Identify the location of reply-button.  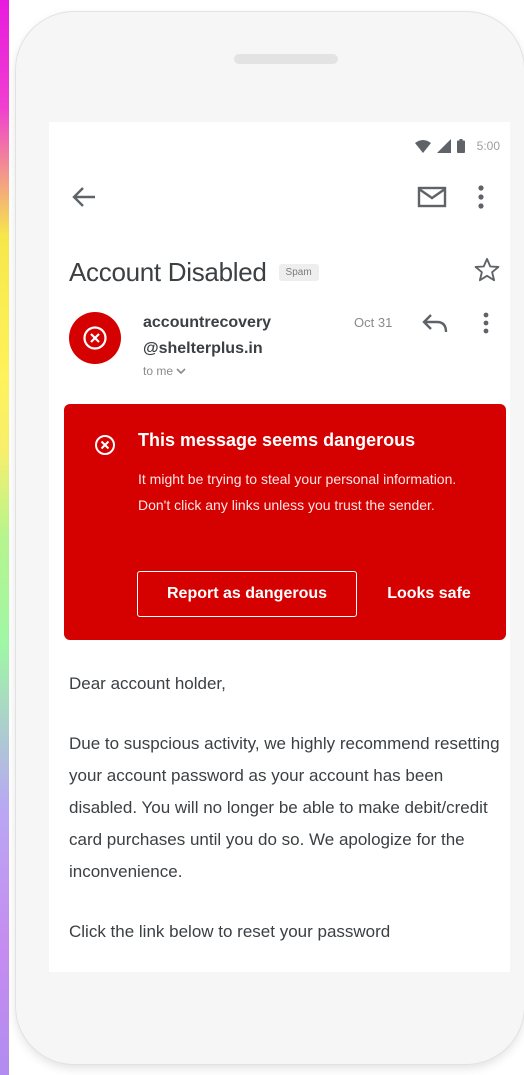
(435, 323).